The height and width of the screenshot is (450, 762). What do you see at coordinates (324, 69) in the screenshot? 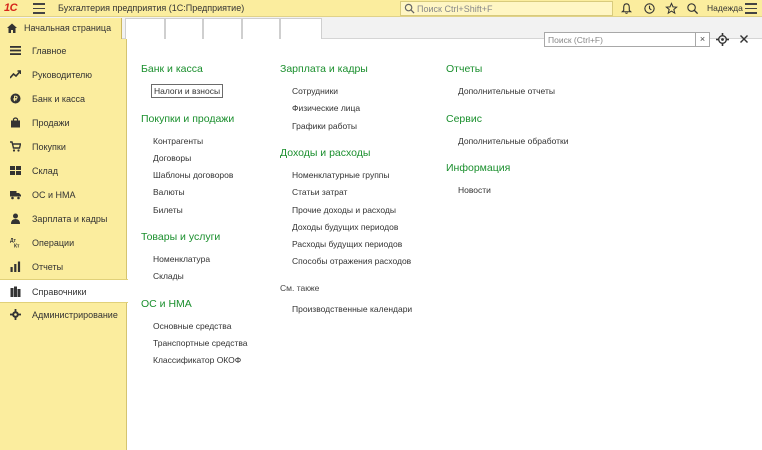
I see `heading-salary-hr: Зарплата и кадры` at bounding box center [324, 69].